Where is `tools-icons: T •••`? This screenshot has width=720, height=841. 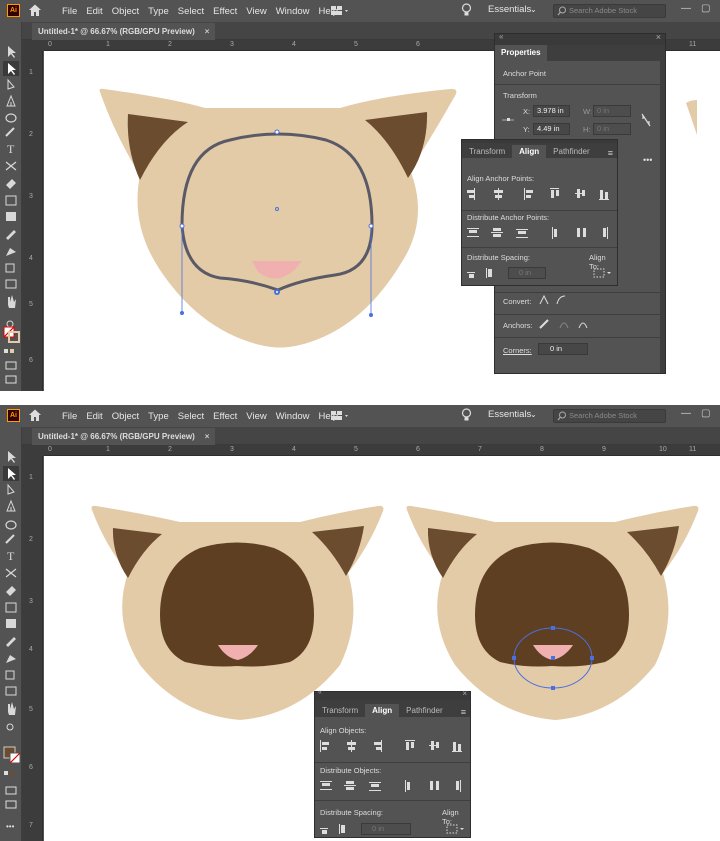 tools-icons: T ••• is located at coordinates (11, 634).